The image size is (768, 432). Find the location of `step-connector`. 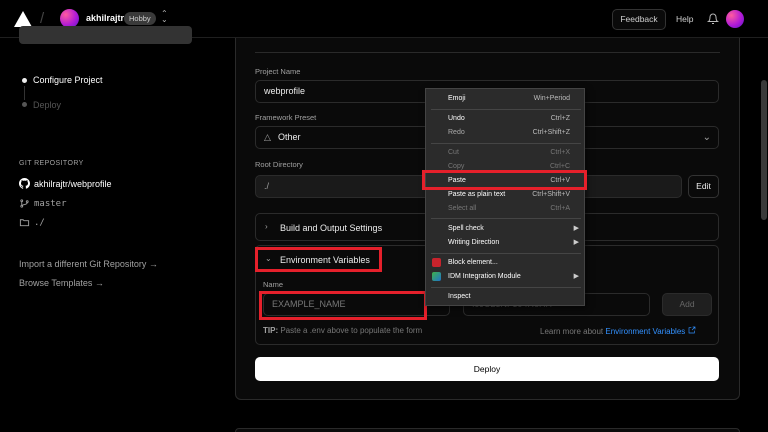

step-connector is located at coordinates (24, 93).